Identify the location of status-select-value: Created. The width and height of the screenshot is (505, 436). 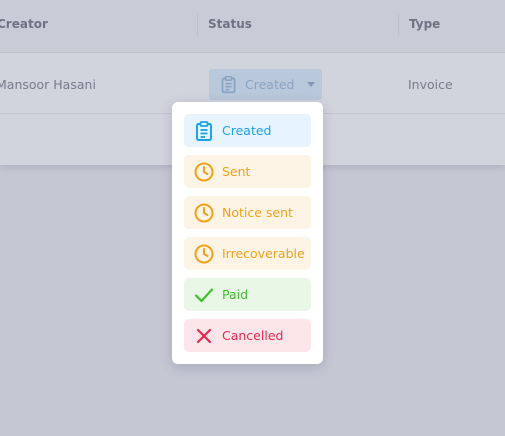
(270, 84).